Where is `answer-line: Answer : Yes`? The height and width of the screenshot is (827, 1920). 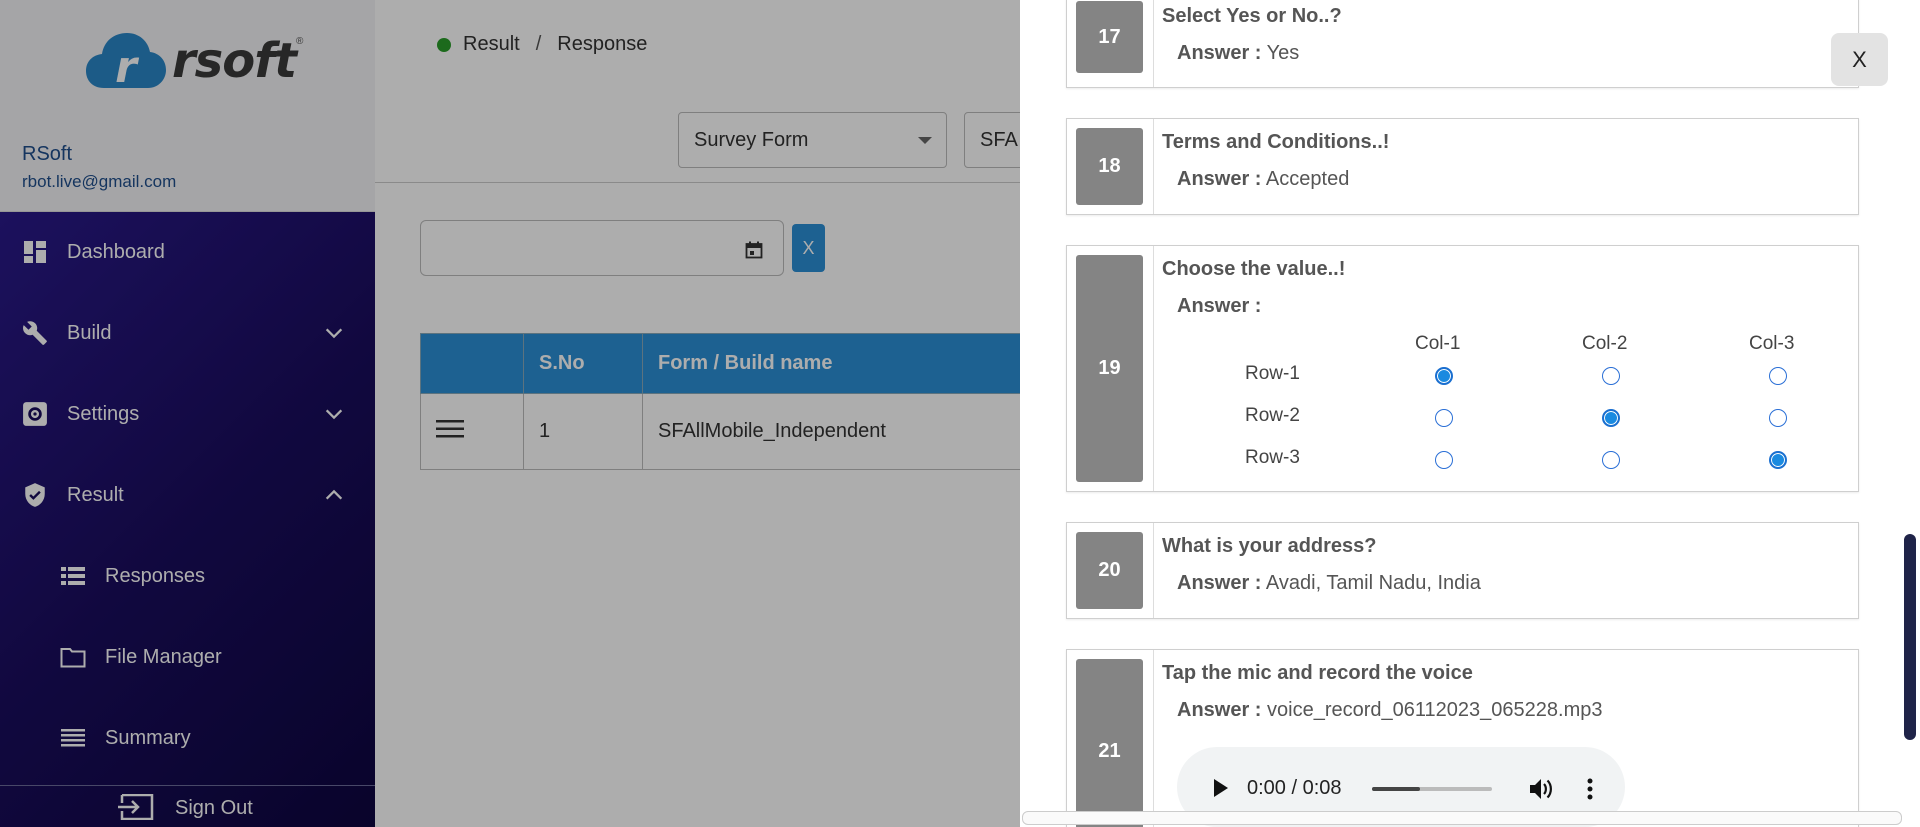
answer-line: Answer : Yes is located at coordinates (1238, 53).